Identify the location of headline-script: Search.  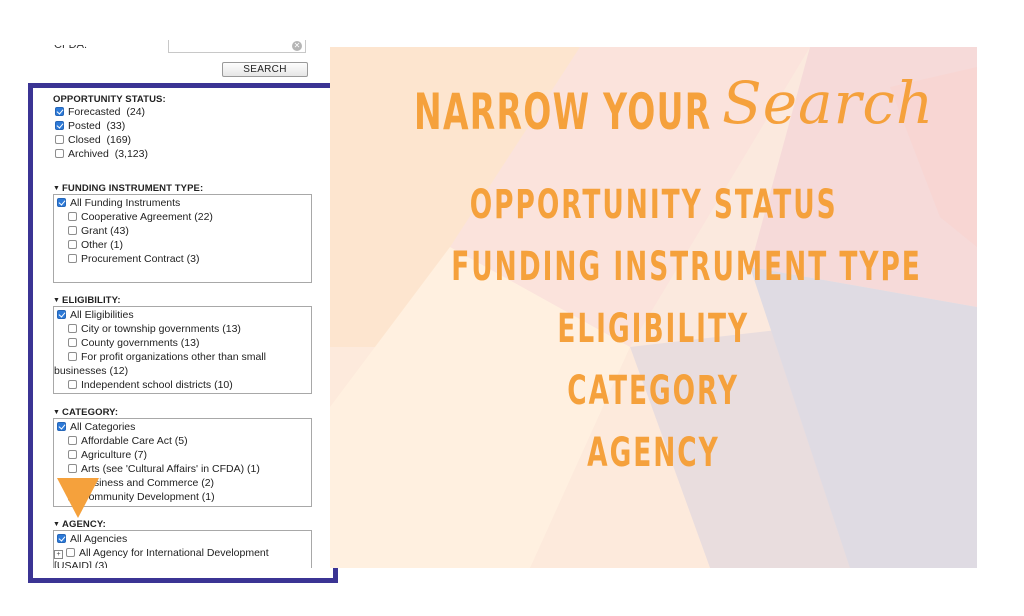
(828, 103).